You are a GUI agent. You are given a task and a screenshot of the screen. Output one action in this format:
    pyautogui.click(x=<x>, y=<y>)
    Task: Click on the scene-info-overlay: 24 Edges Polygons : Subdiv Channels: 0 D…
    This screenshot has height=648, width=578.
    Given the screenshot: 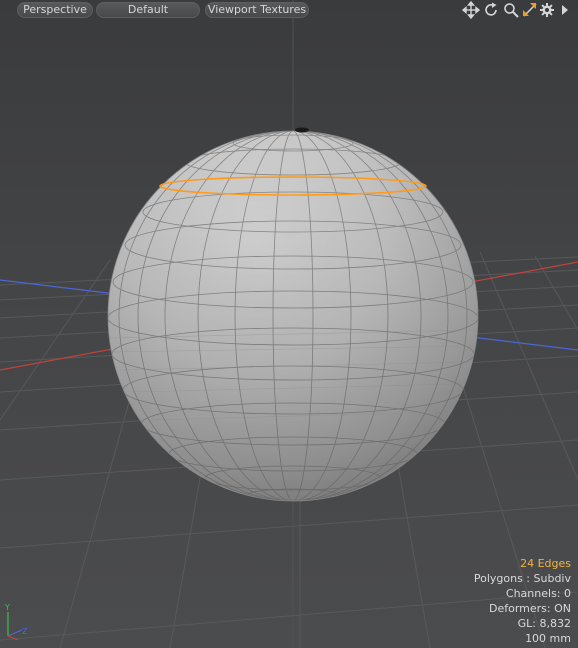 What is the action you would take?
    pyautogui.click(x=522, y=601)
    